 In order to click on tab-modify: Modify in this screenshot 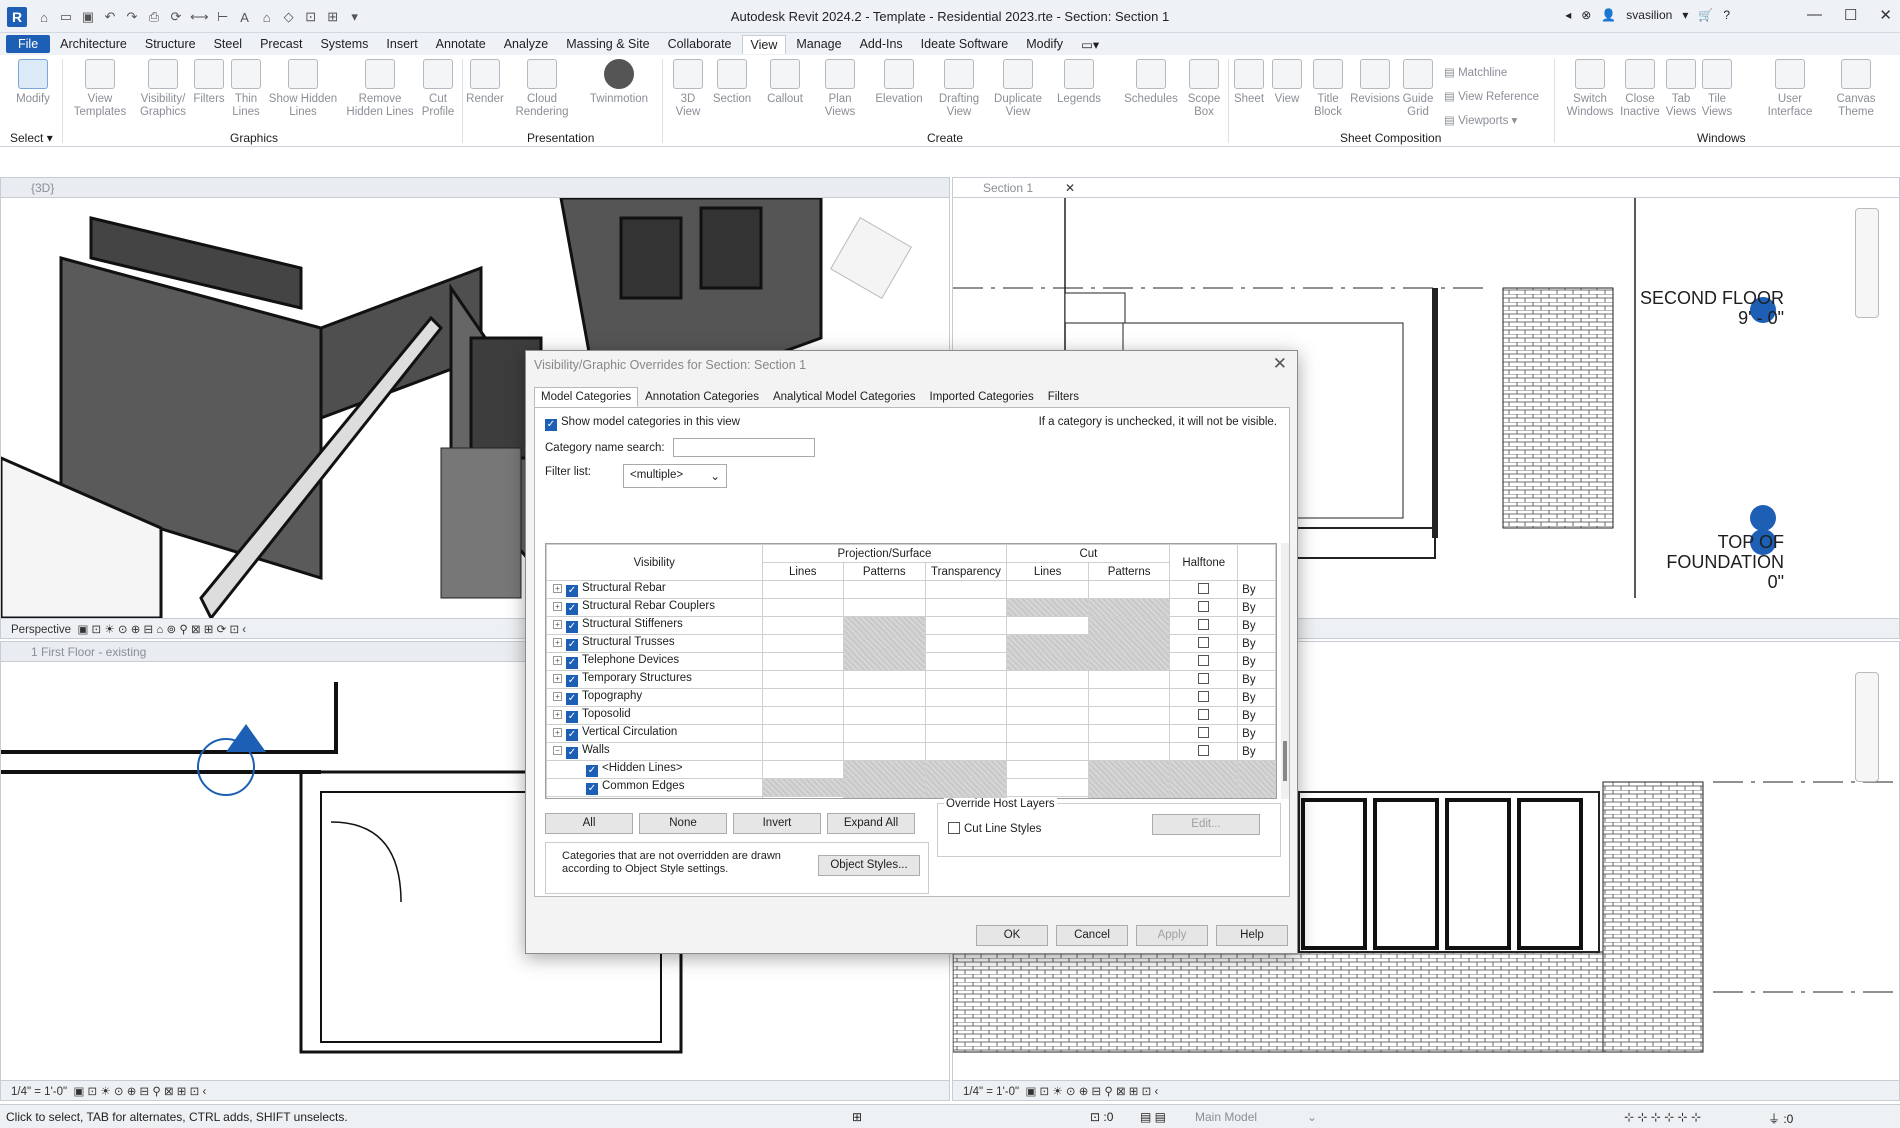, I will do `click(1044, 44)`.